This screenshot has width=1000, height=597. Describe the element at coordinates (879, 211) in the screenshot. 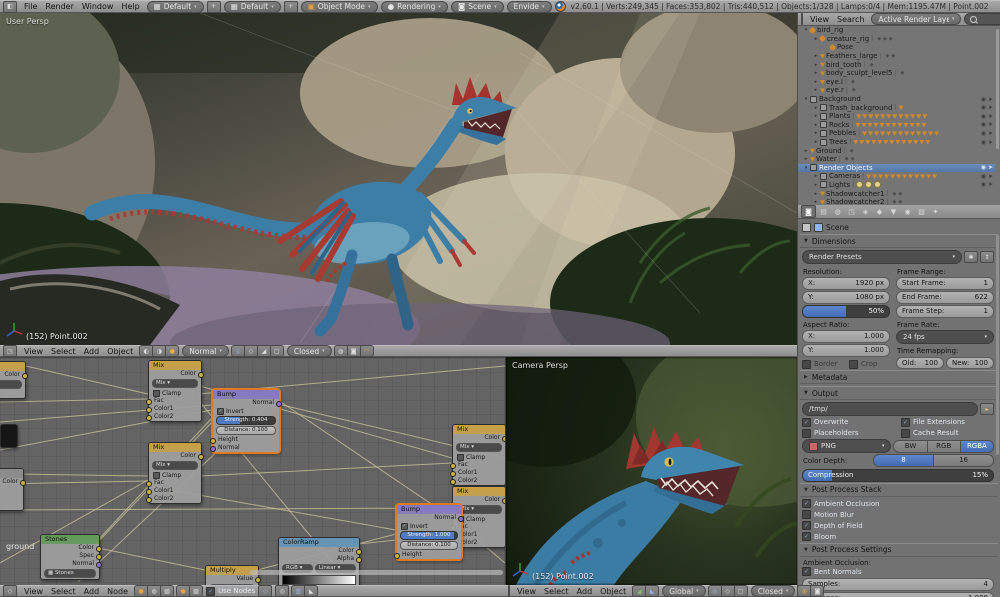

I see `properties-tab-5: ◆` at that location.